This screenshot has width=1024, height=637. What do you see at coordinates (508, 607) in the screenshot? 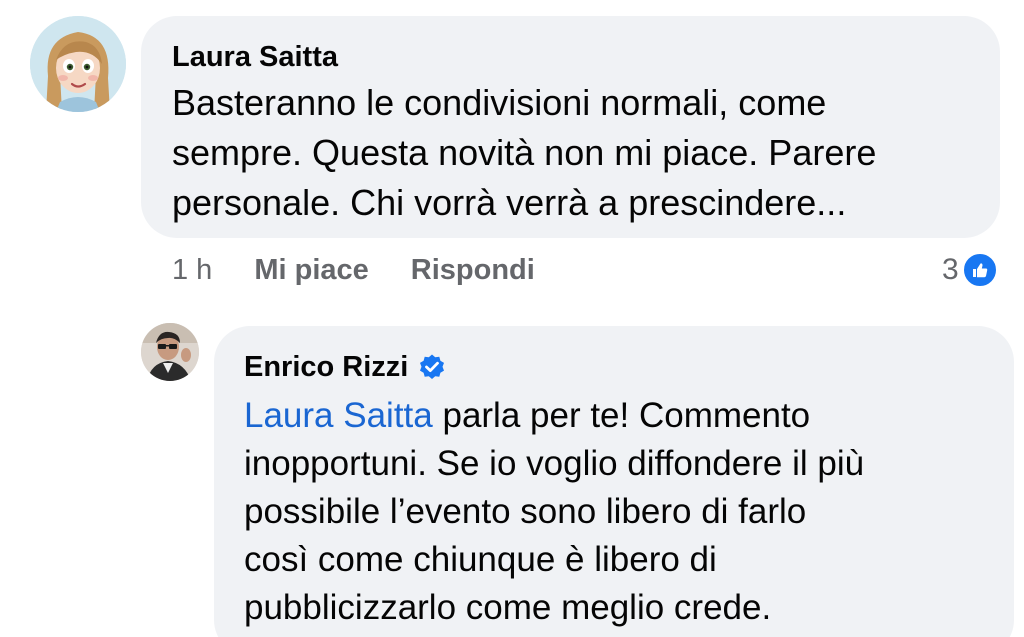
I see `reply-text-line: pubblicizzarlo come meglio crede.` at bounding box center [508, 607].